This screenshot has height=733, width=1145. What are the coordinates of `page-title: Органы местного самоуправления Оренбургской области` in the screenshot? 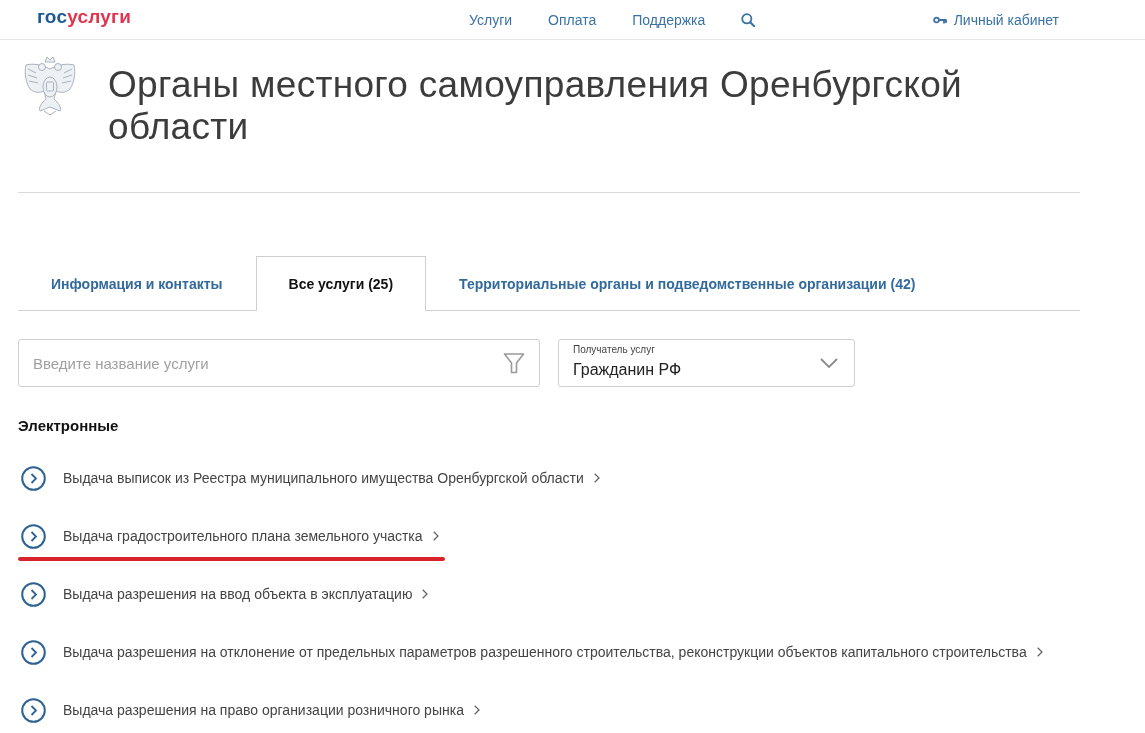 It's located at (536, 106).